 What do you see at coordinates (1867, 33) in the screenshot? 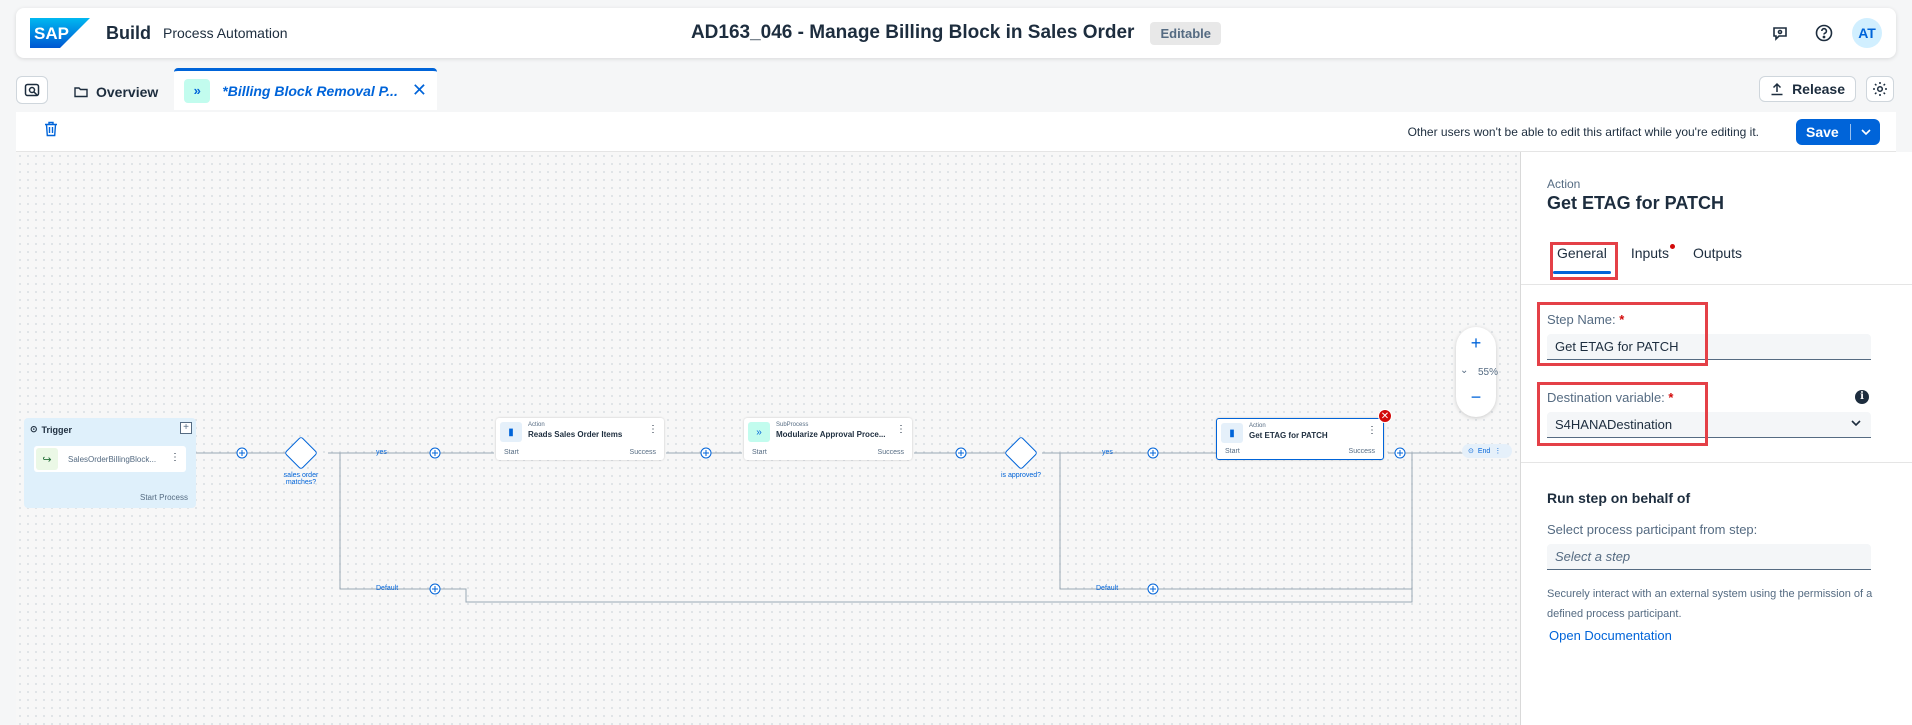
I see `avatar: AT` at bounding box center [1867, 33].